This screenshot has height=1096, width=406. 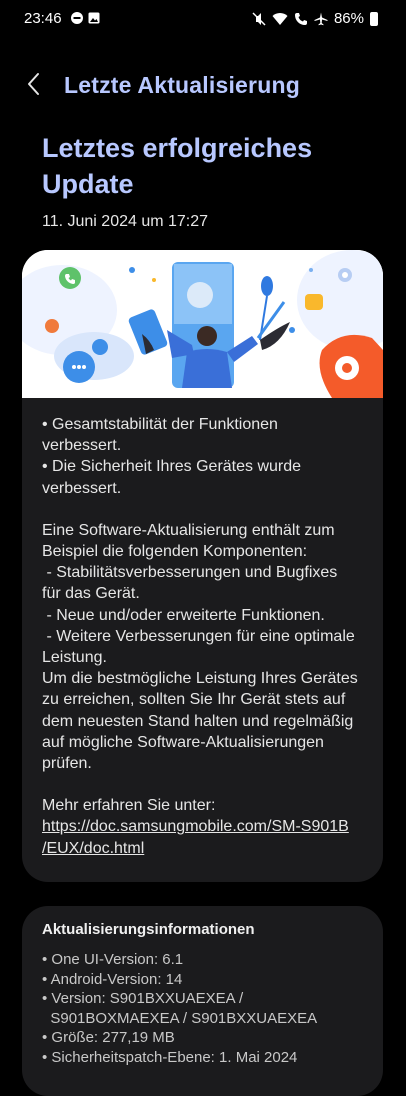 What do you see at coordinates (177, 148) in the screenshot?
I see `update-heading-line1: Letztes erfolgreiches` at bounding box center [177, 148].